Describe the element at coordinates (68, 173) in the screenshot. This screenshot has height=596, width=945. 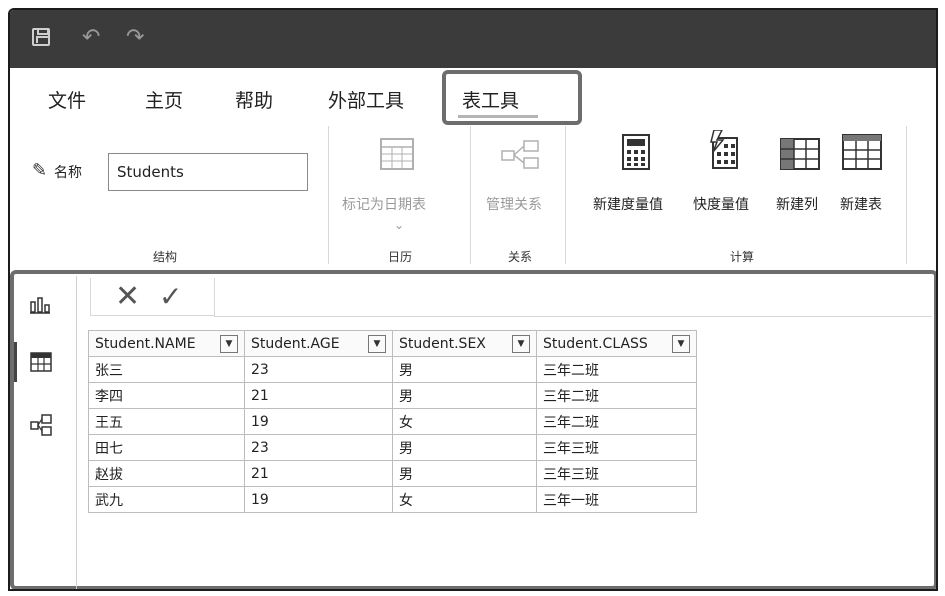
I see `name-label: 名称` at that location.